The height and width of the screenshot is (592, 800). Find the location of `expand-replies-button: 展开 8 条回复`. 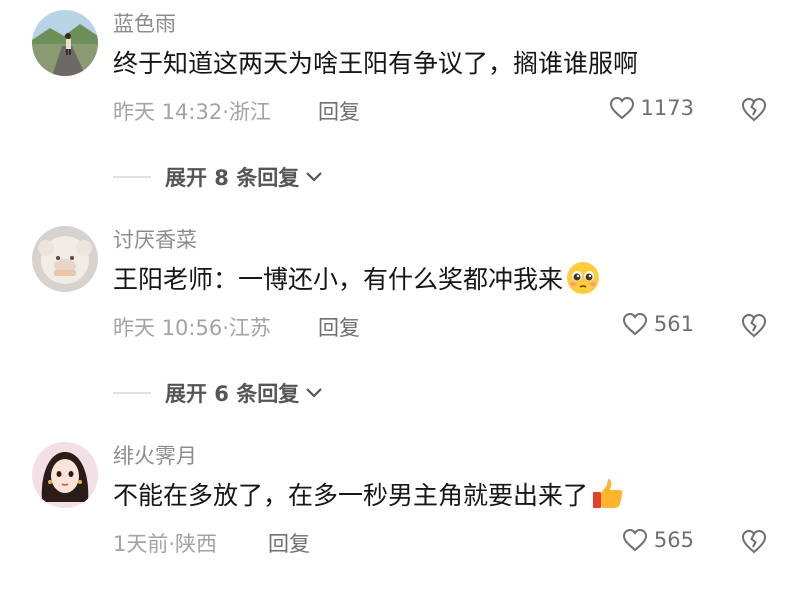

expand-replies-button: 展开 8 条回复 is located at coordinates (218, 177).